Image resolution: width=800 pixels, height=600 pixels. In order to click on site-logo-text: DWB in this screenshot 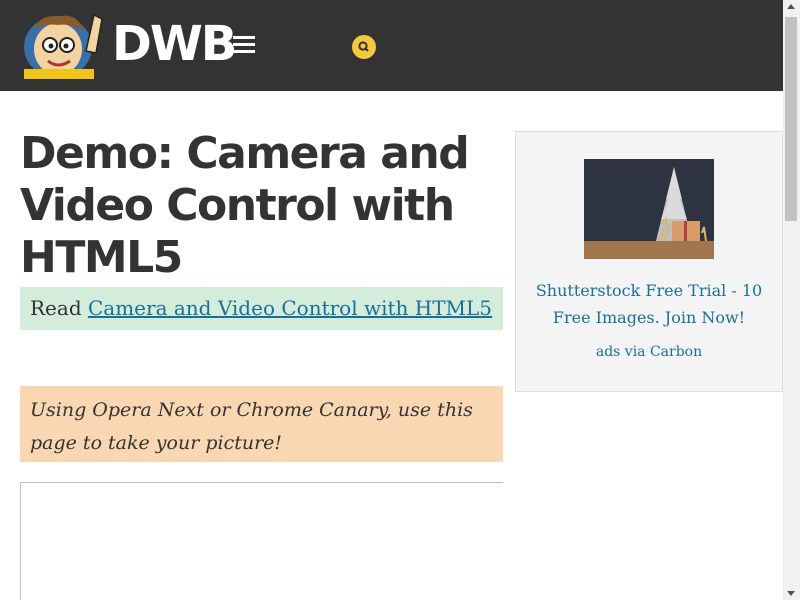, I will do `click(174, 44)`.